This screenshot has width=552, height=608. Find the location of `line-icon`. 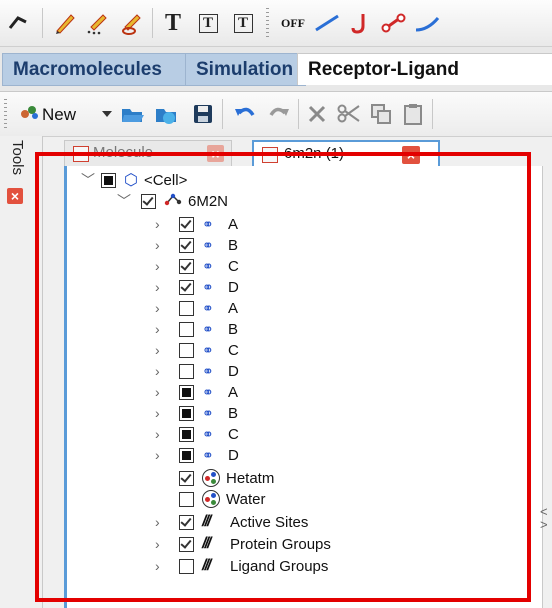

line-icon is located at coordinates (327, 23).